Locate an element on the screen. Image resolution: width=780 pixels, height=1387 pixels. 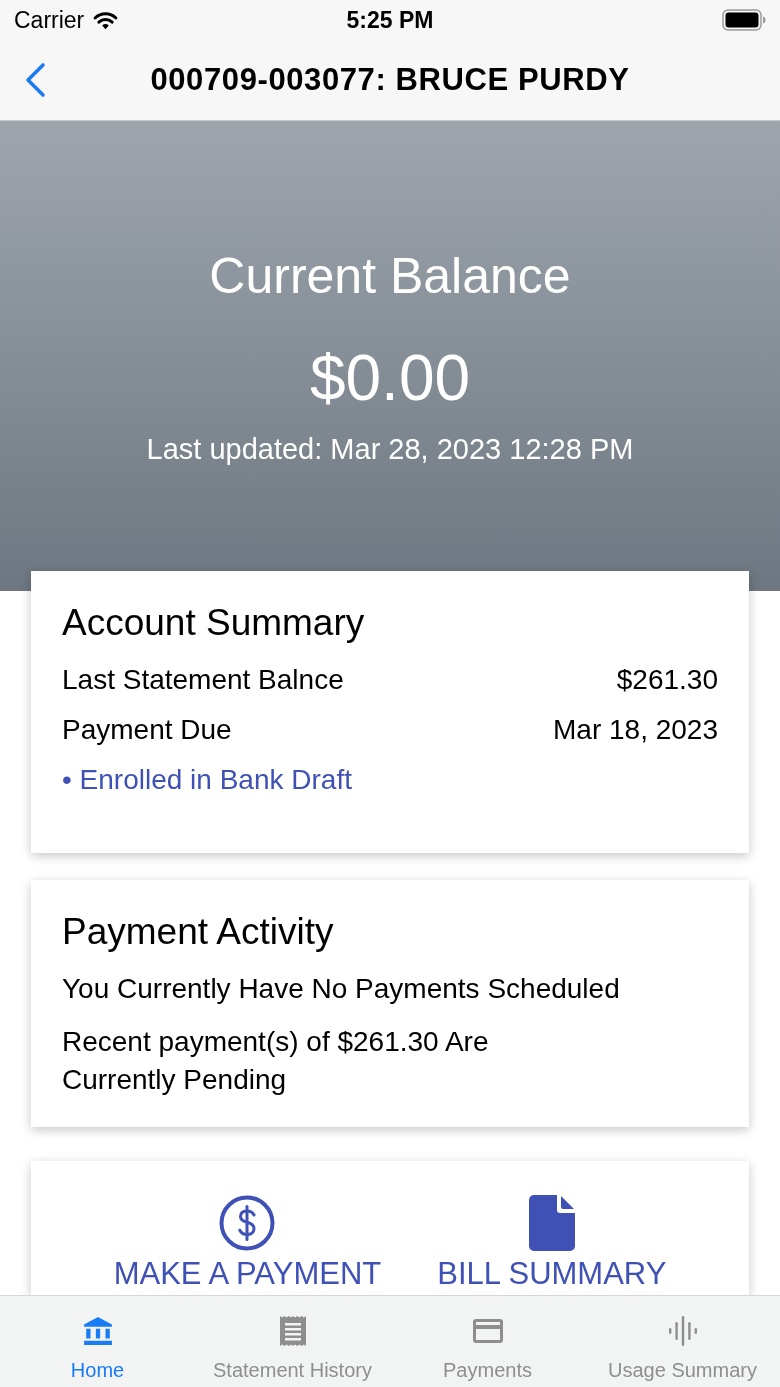
tab-item: Usage Summary is located at coordinates (682, 1341).